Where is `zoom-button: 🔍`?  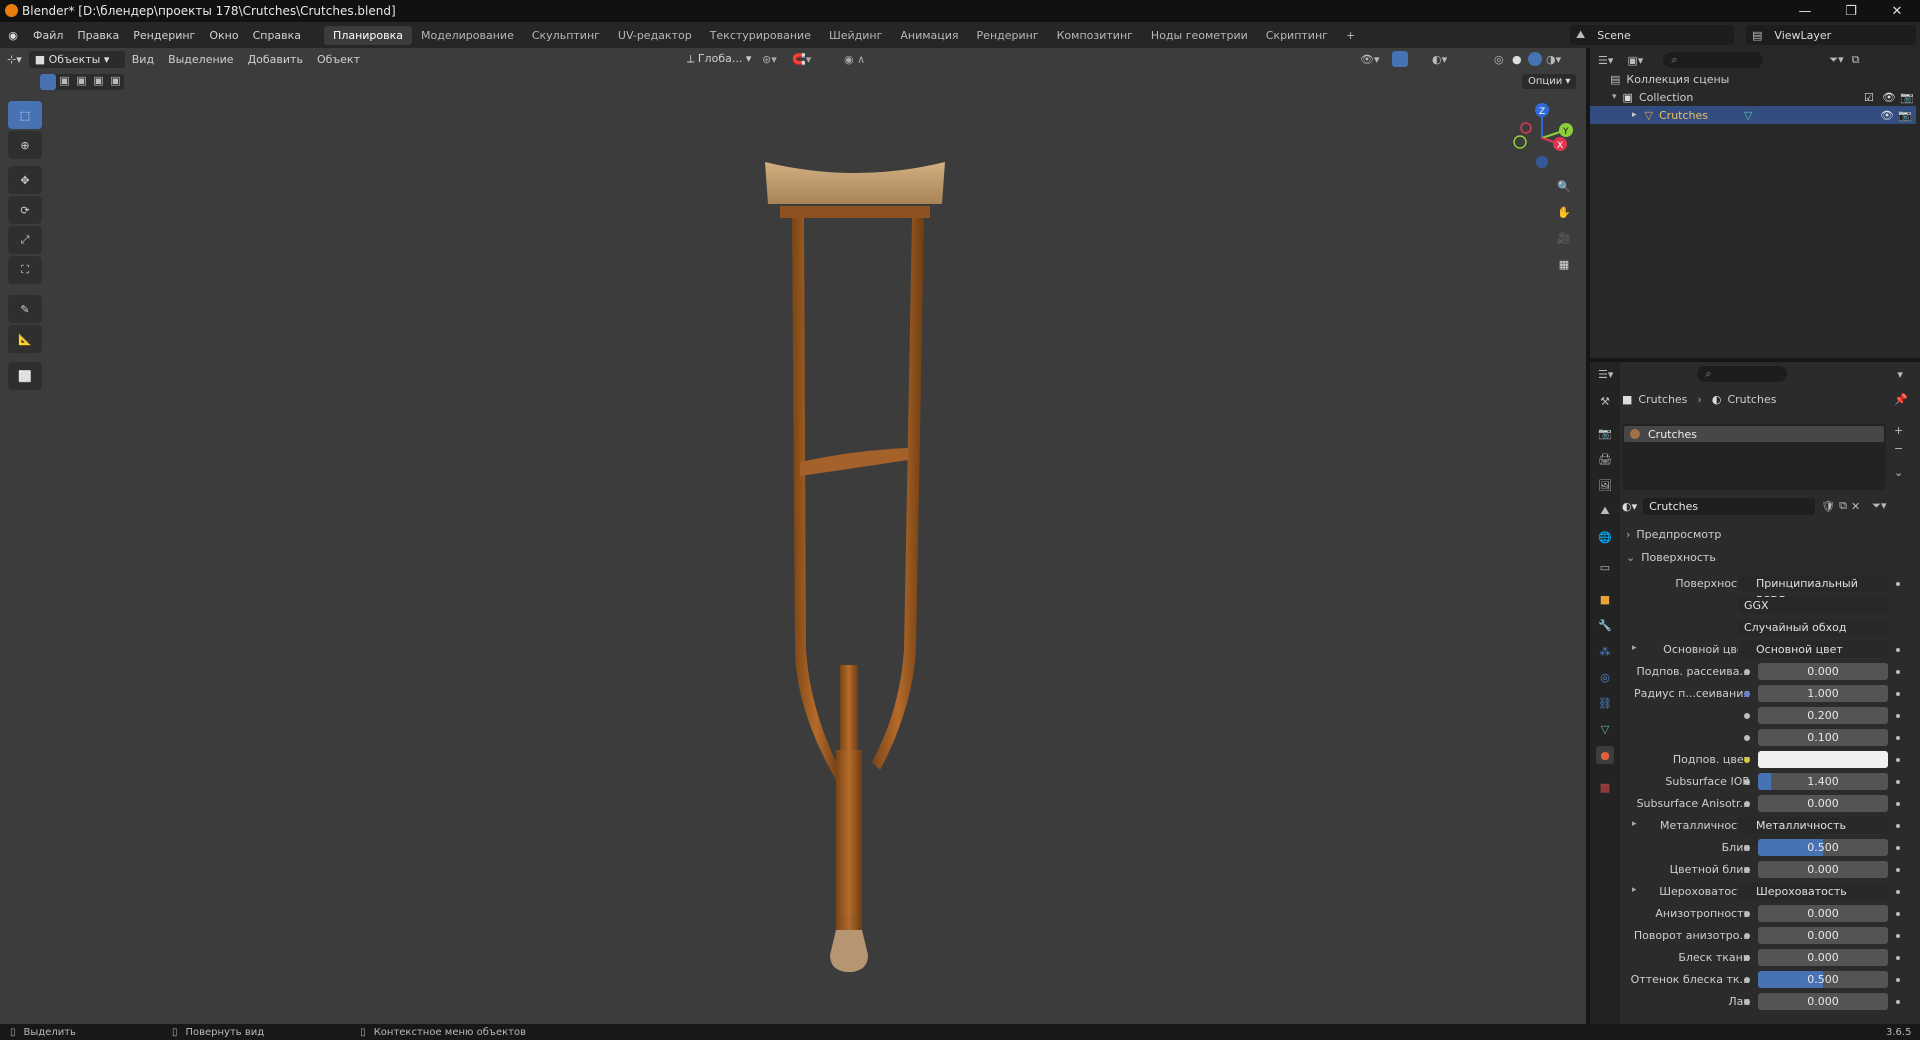 zoom-button: 🔍 is located at coordinates (1564, 186).